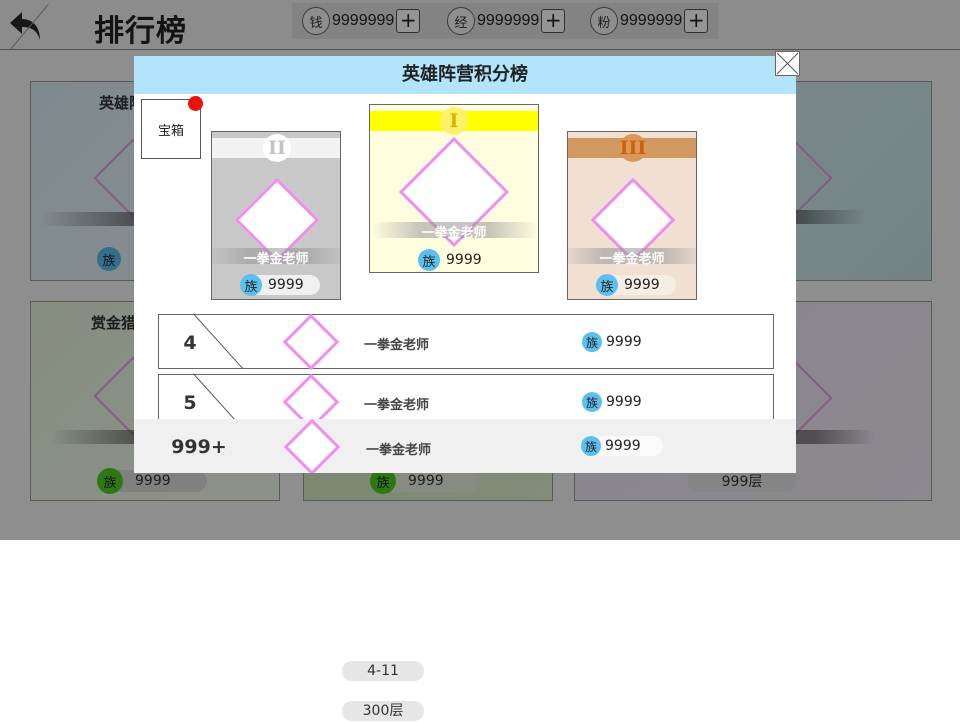 The image size is (960, 722). What do you see at coordinates (632, 215) in the screenshot?
I see `podium-third: III 一拳金老师 族 9999` at bounding box center [632, 215].